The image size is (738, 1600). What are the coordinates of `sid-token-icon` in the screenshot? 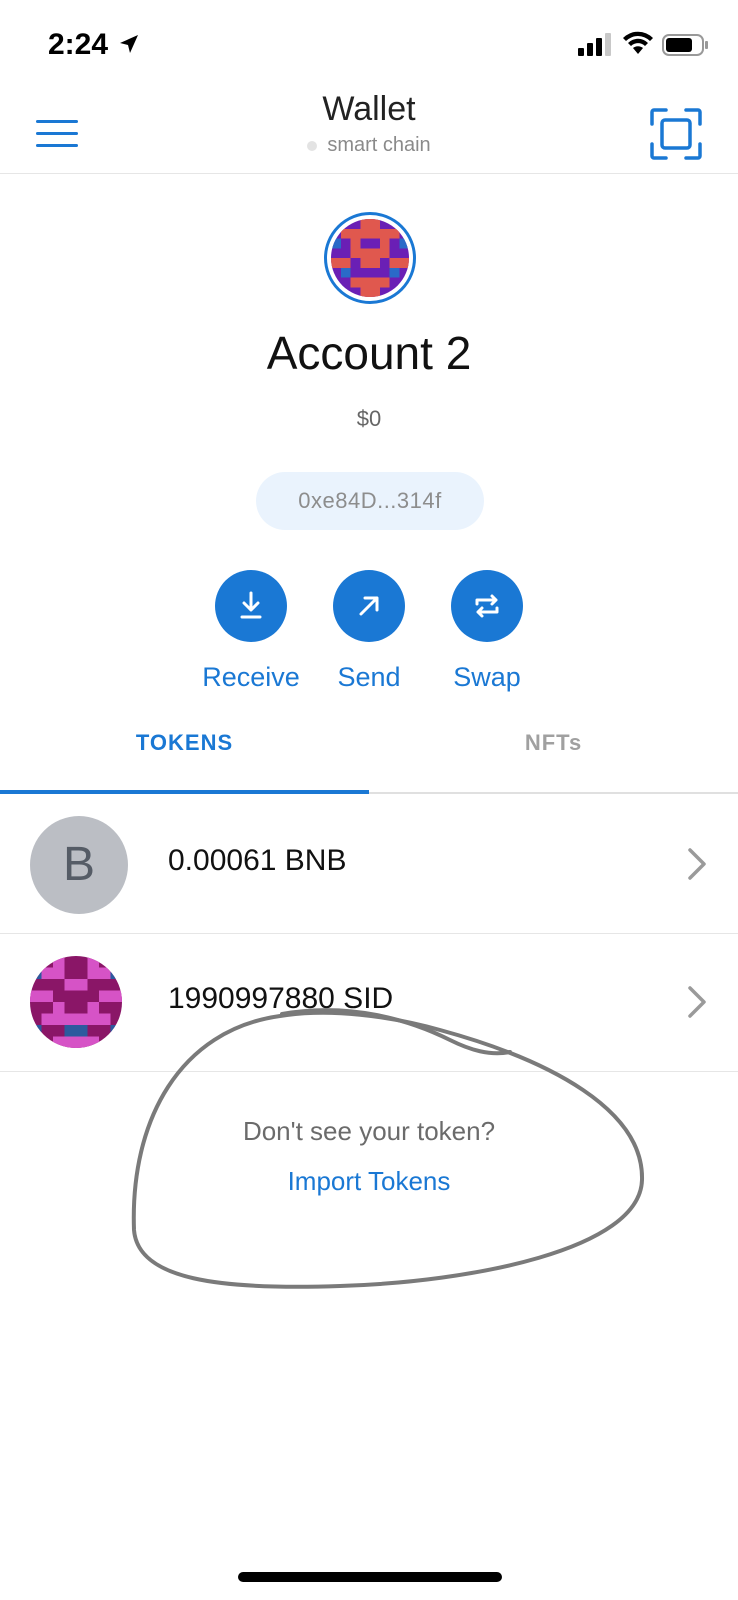 It's located at (76, 1002).